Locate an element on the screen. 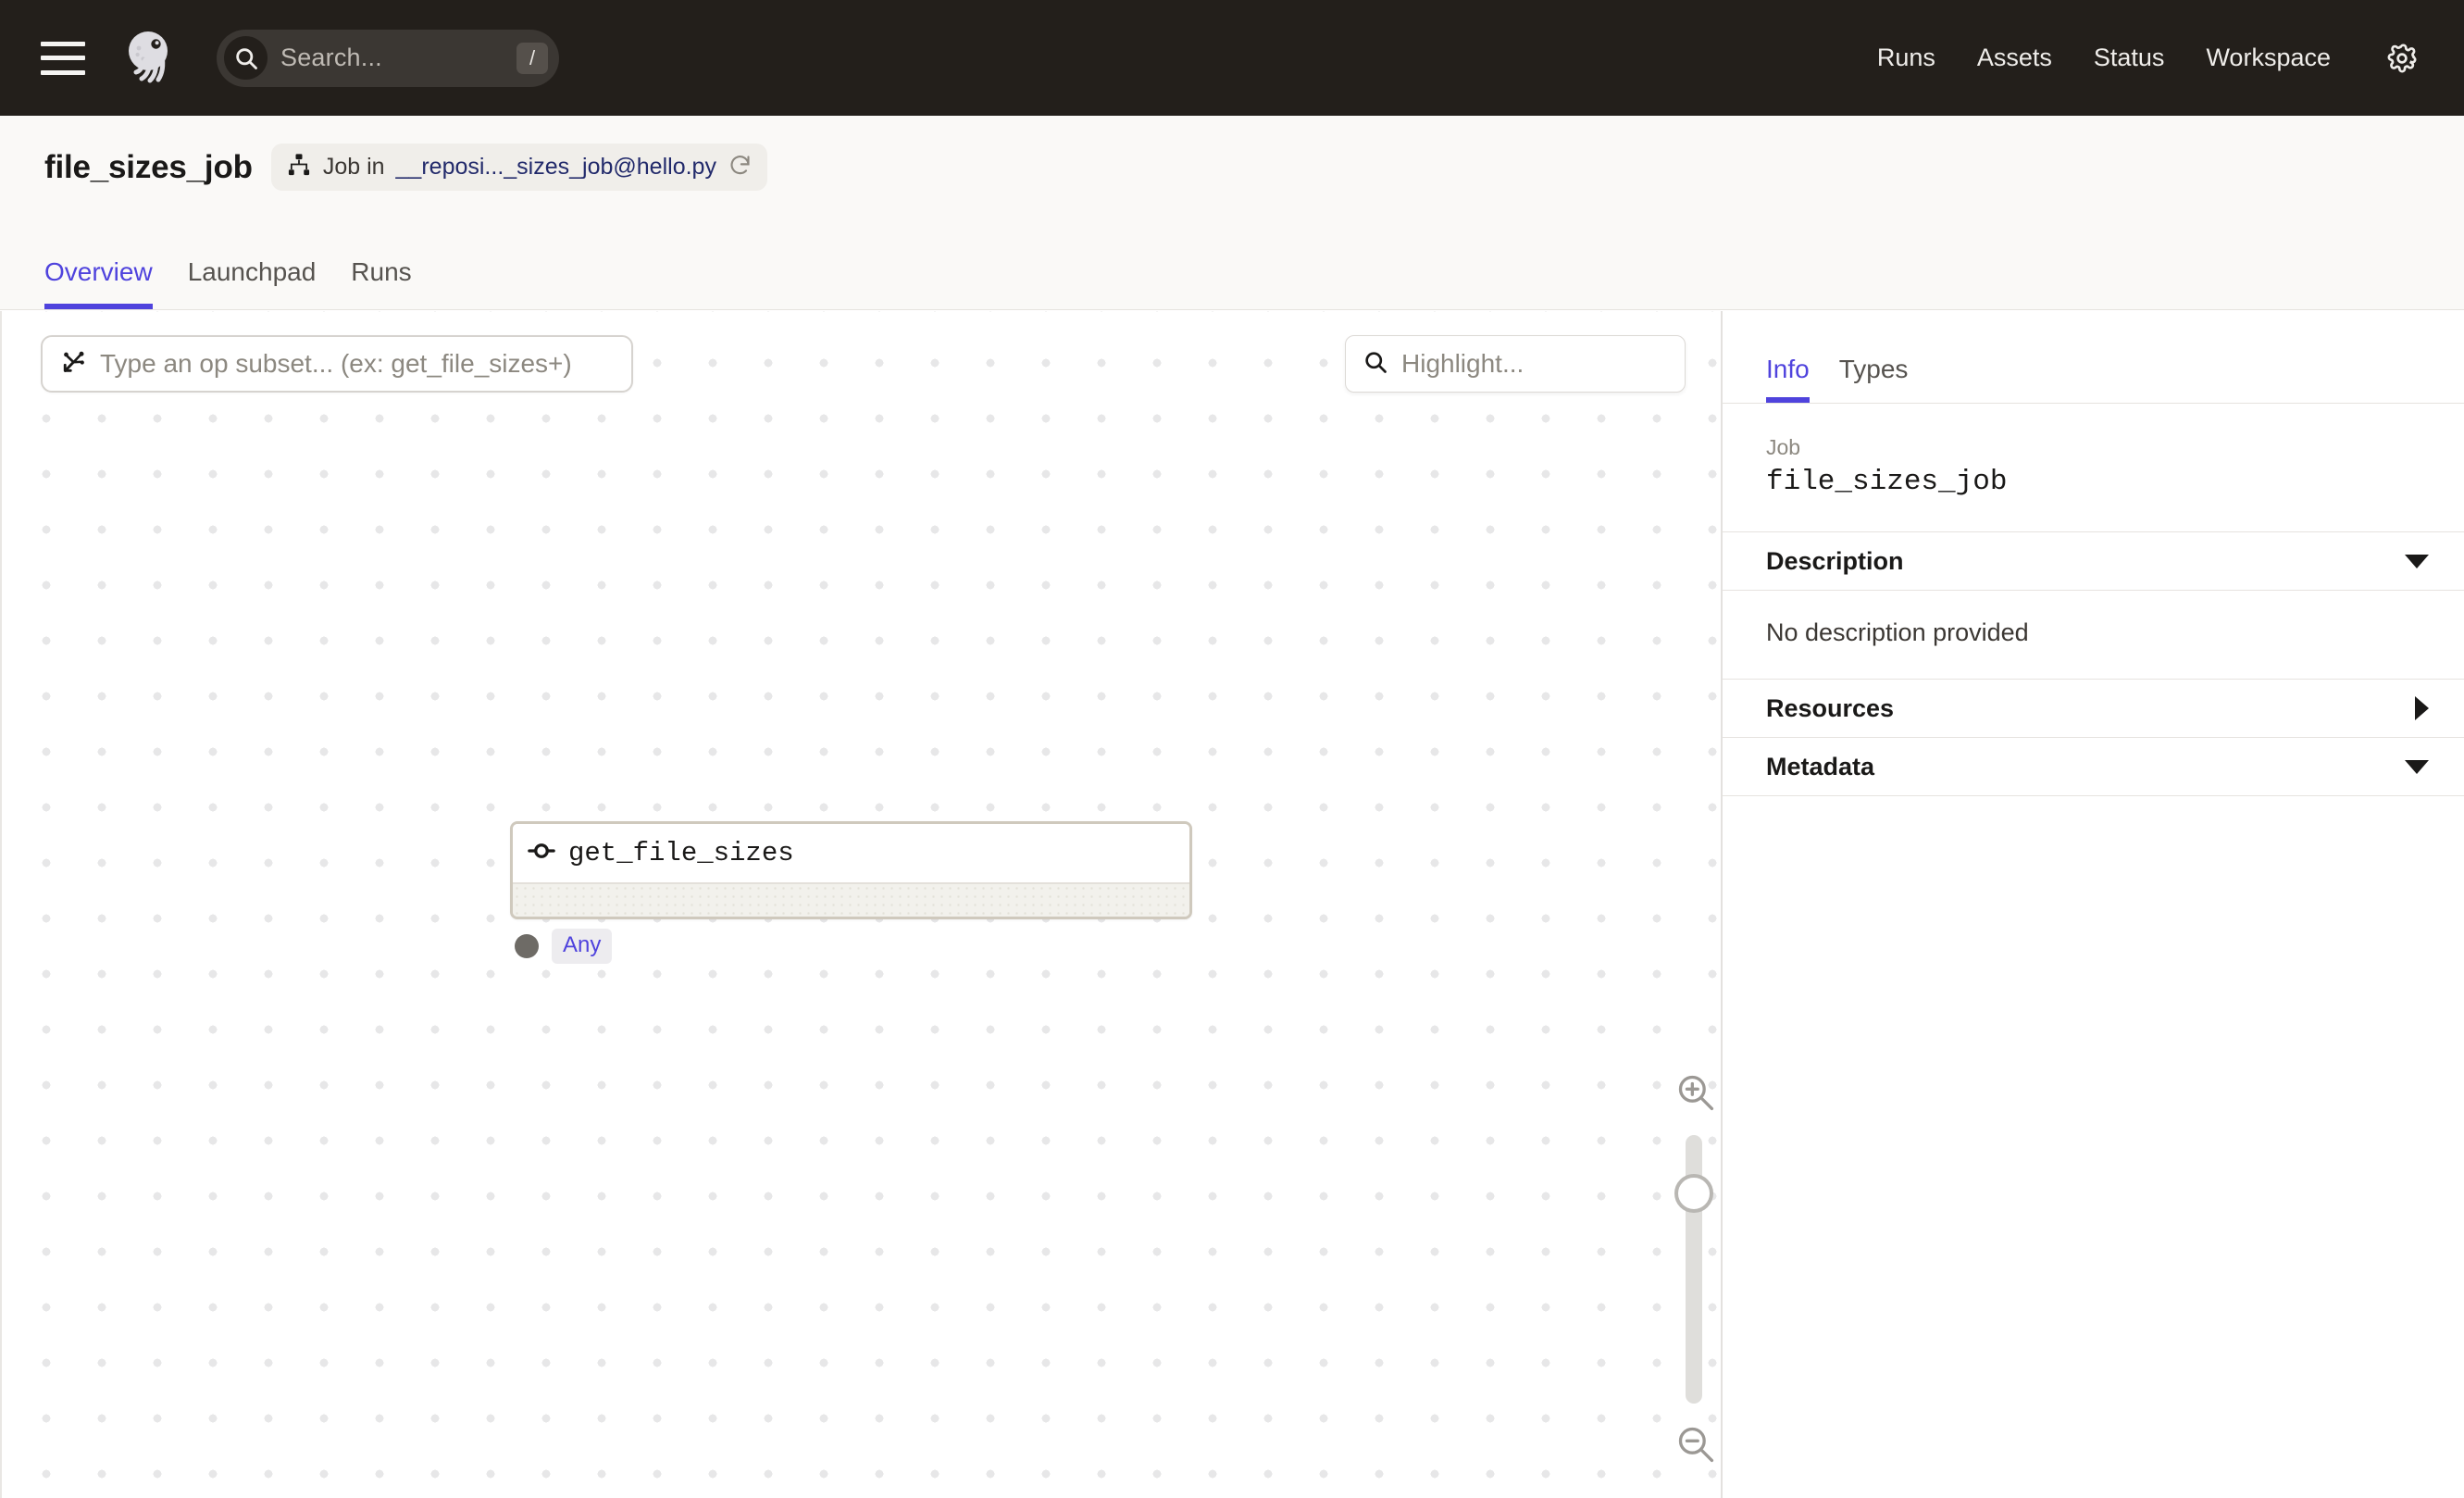 This screenshot has height=1498, width=2464. nav-links: Runs Assets Status Workspace is located at coordinates (2147, 58).